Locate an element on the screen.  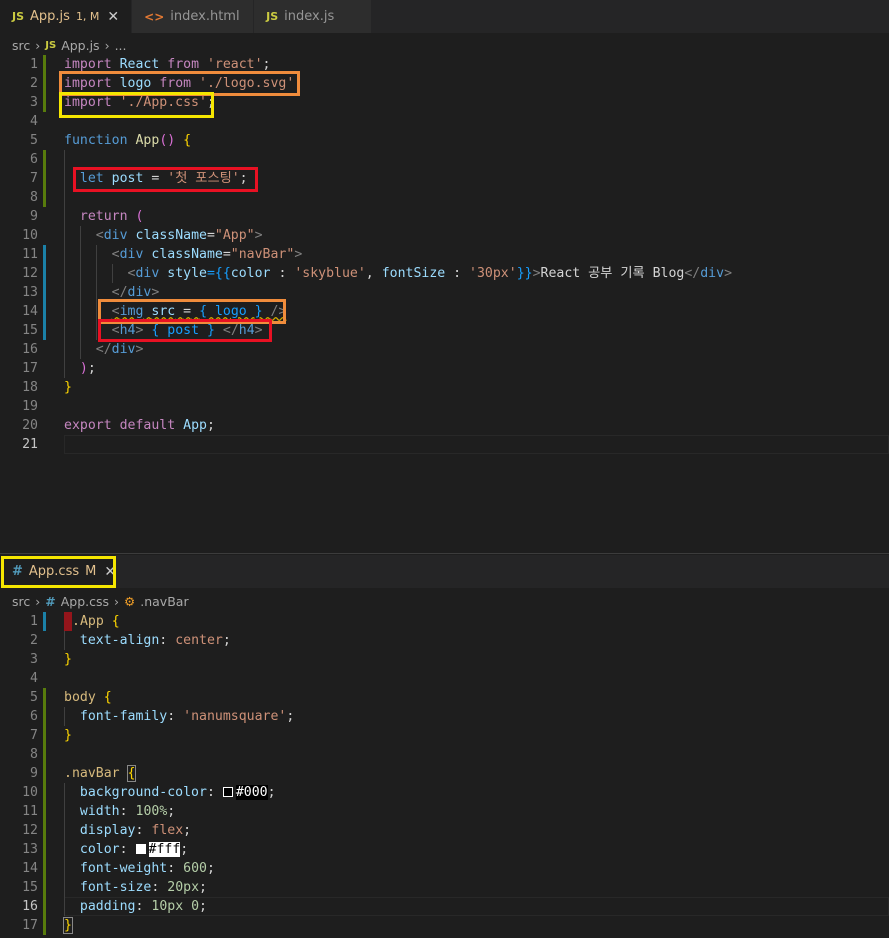
code-line: 11 width: 100%; is located at coordinates (444, 811).